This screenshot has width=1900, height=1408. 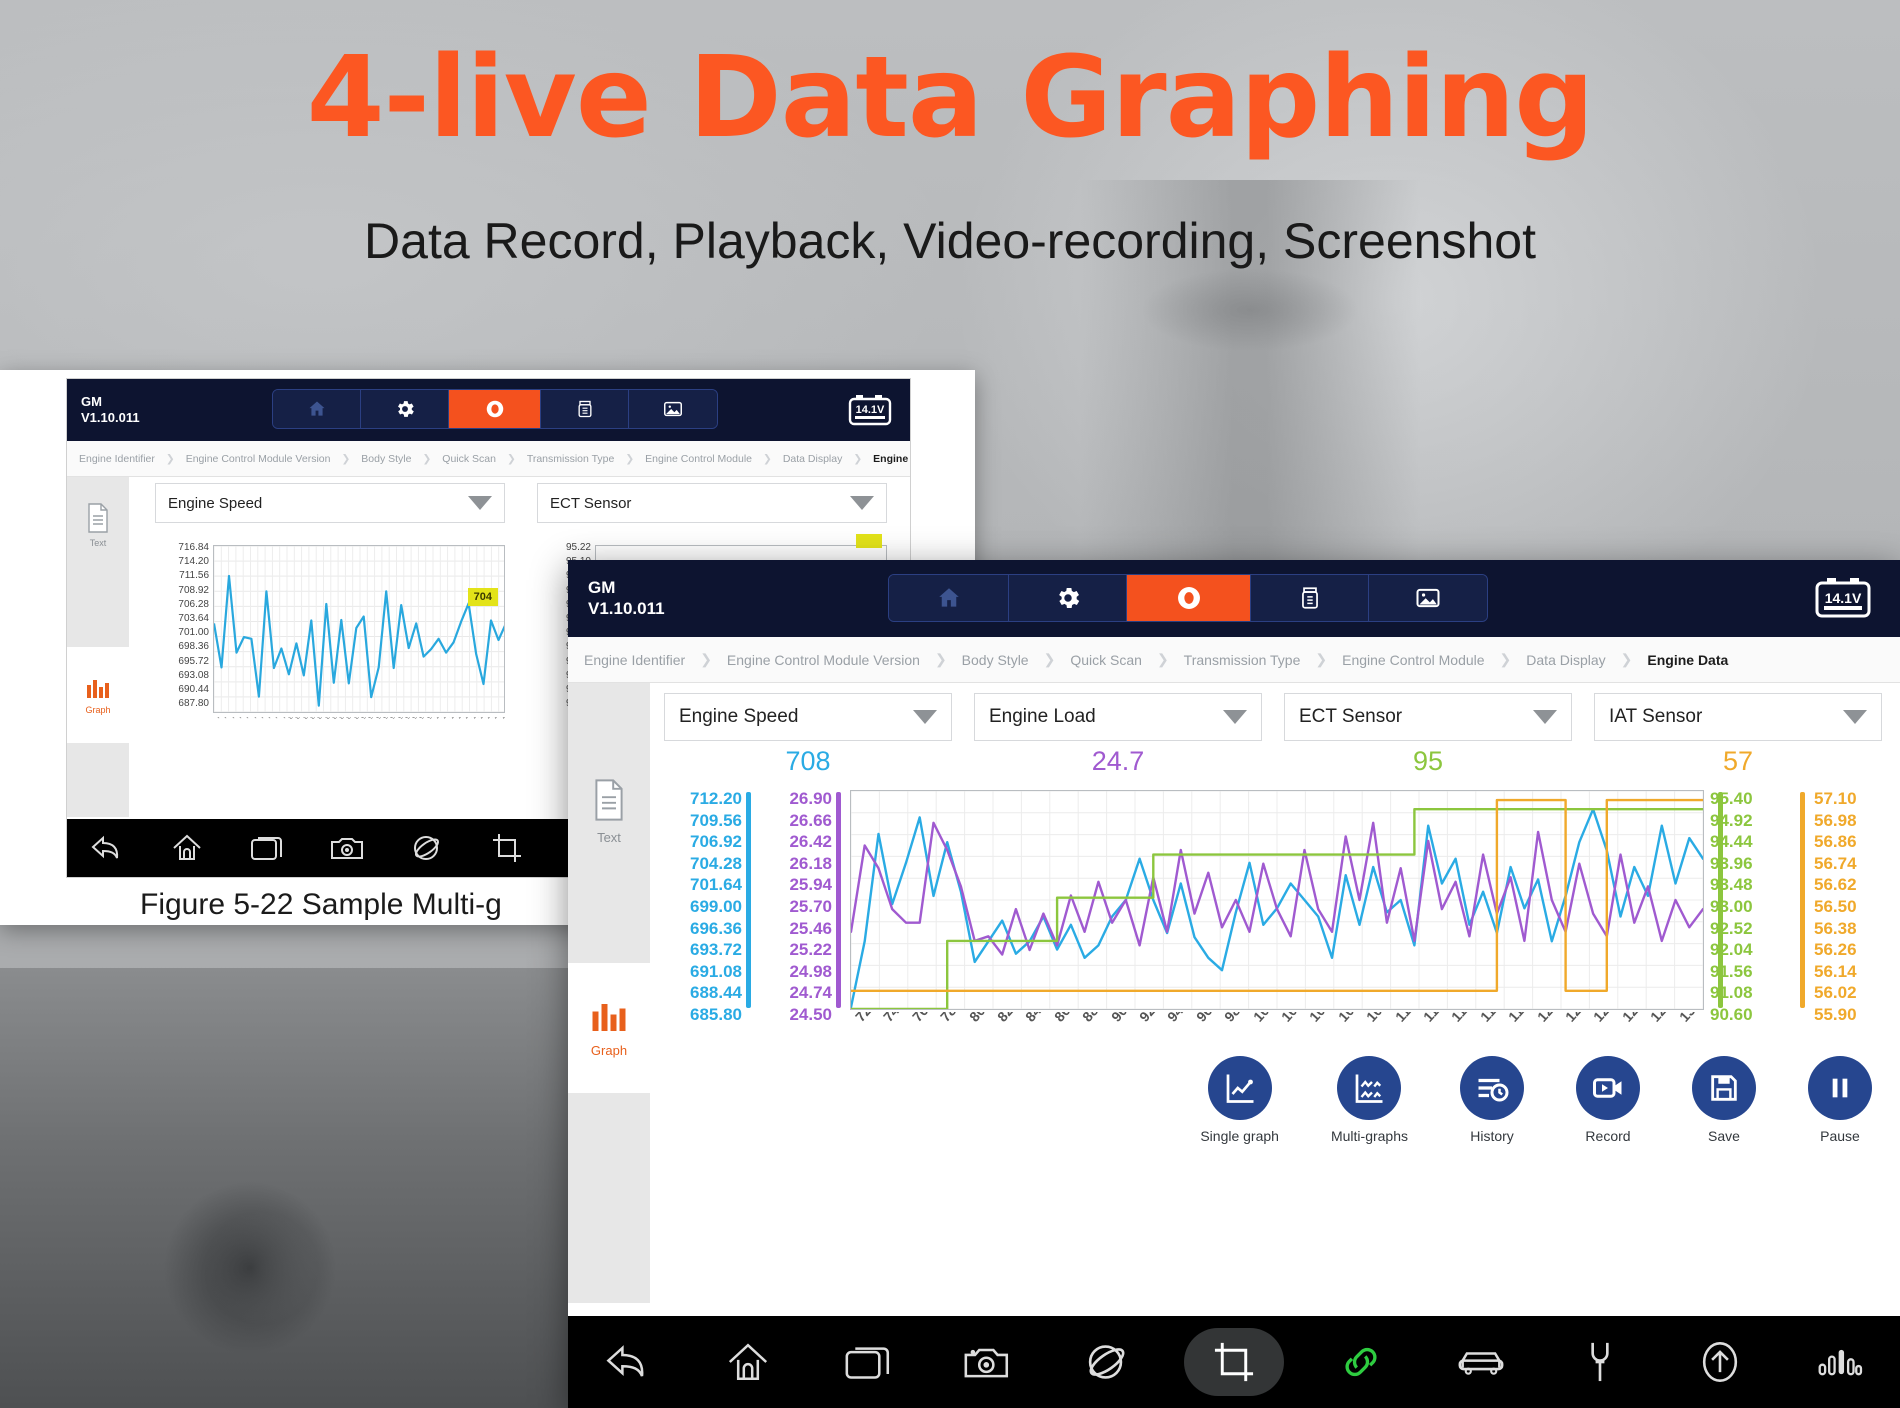 I want to click on front-crumb-3: Quick Scan, so click(x=1106, y=660).